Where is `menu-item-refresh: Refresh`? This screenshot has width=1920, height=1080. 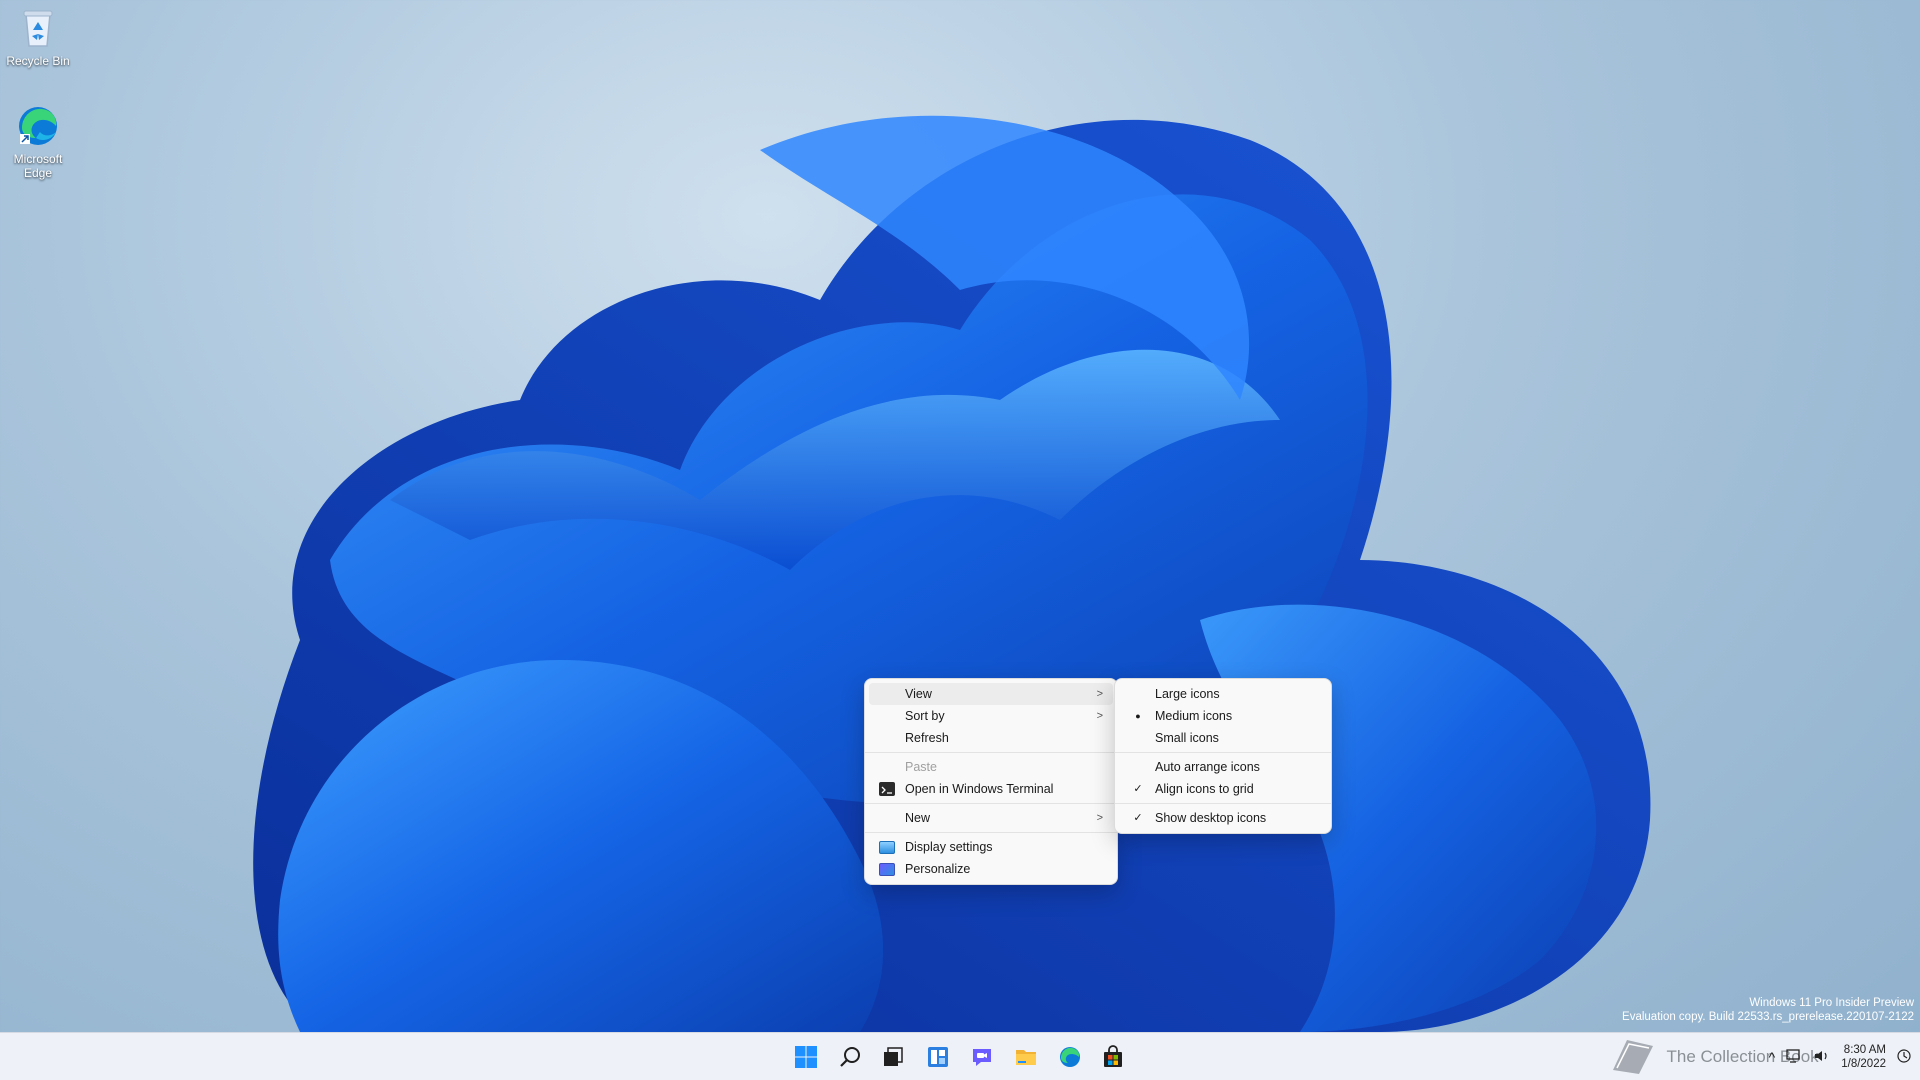 menu-item-refresh: Refresh is located at coordinates (991, 738).